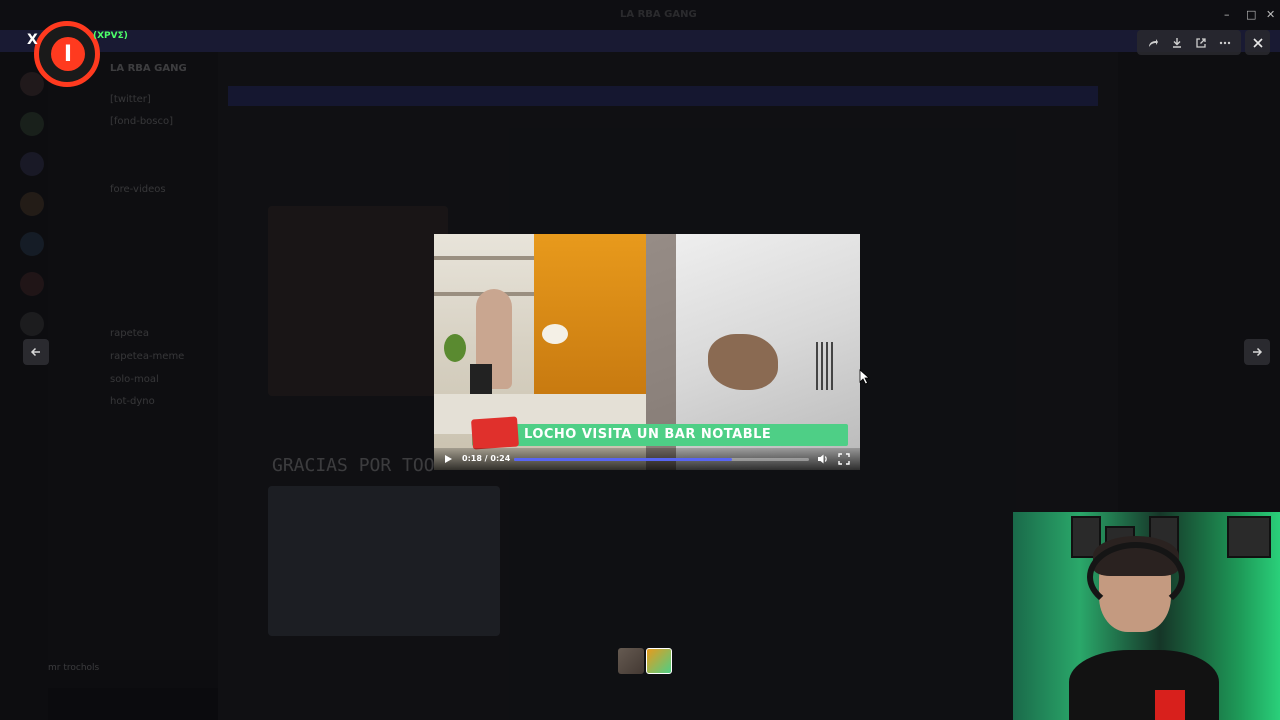 This screenshot has width=1280, height=720. What do you see at coordinates (663, 96) in the screenshot?
I see `bg-pin-bar` at bounding box center [663, 96].